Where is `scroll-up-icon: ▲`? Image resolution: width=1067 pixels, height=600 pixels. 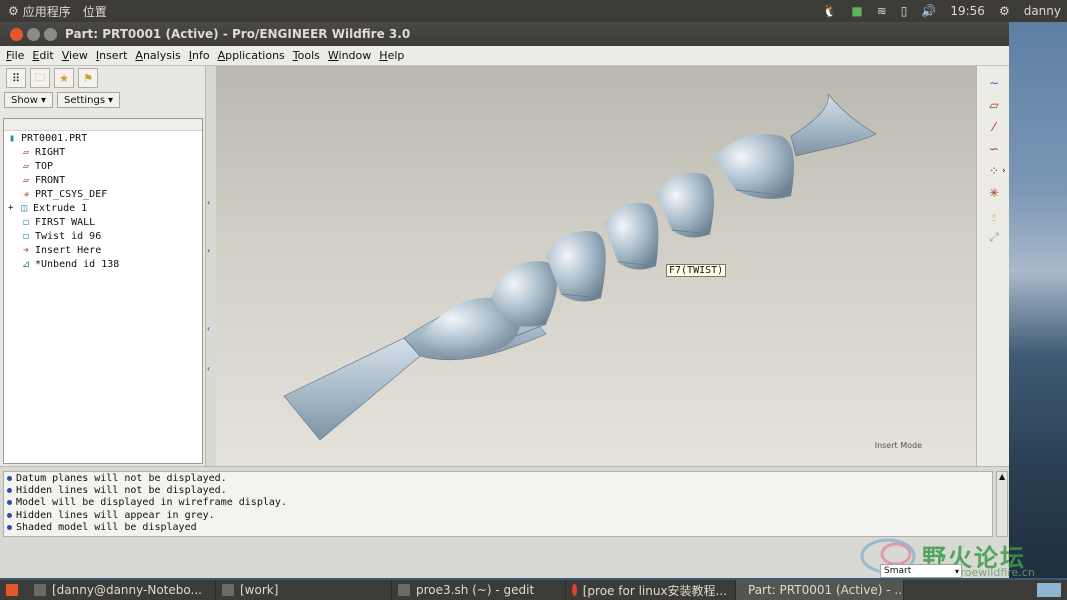 scroll-up-icon: ▲ is located at coordinates (1002, 476).